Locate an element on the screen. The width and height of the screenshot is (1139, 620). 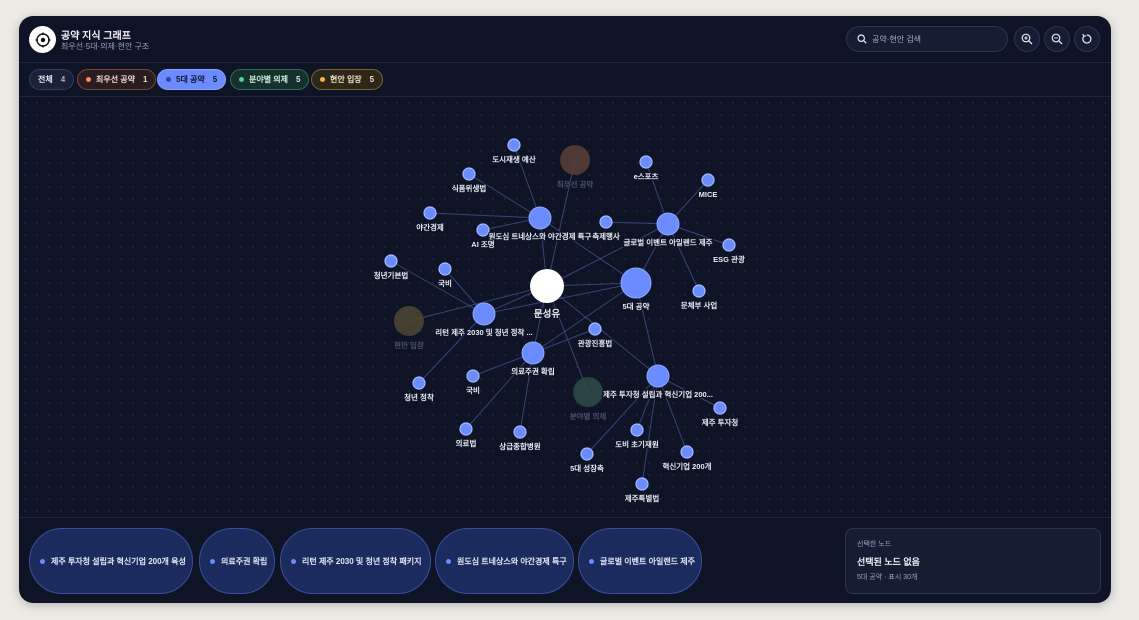
pledge-card-label: 리턴 제주 2030 및 청년 정착 패키지 is located at coordinates (362, 561).